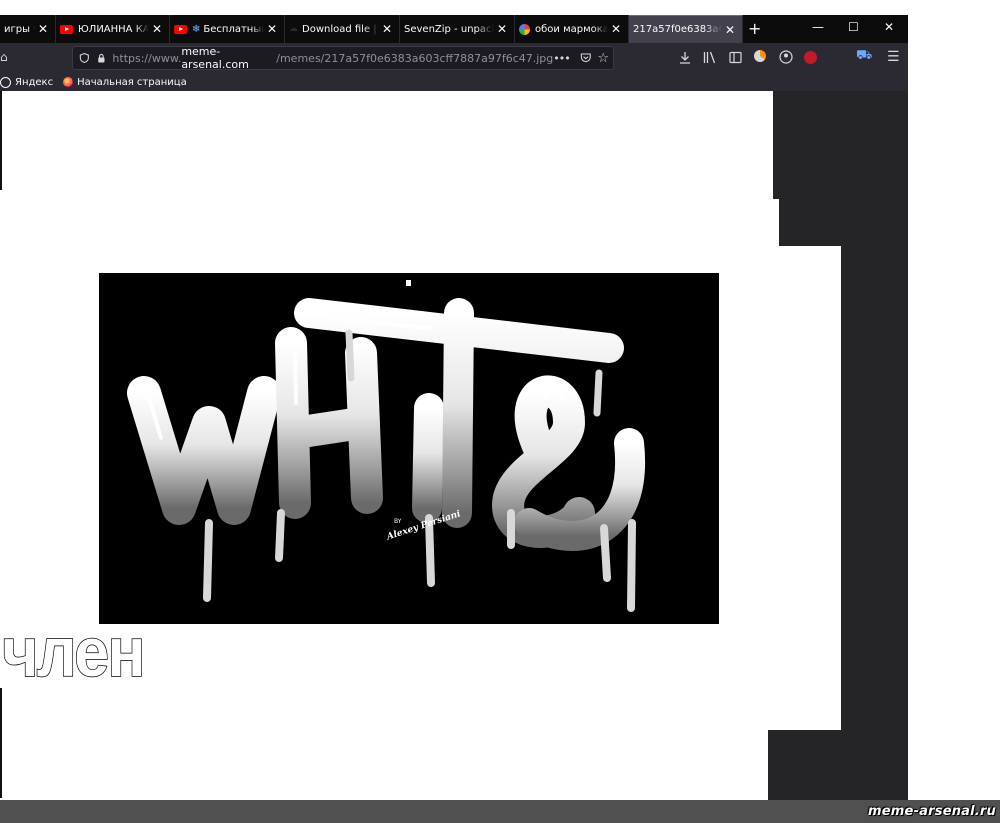 Image resolution: width=1000 pixels, height=823 pixels. What do you see at coordinates (227, 29) in the screenshot?
I see `tab-free: ❄ Бесплатный ✕` at bounding box center [227, 29].